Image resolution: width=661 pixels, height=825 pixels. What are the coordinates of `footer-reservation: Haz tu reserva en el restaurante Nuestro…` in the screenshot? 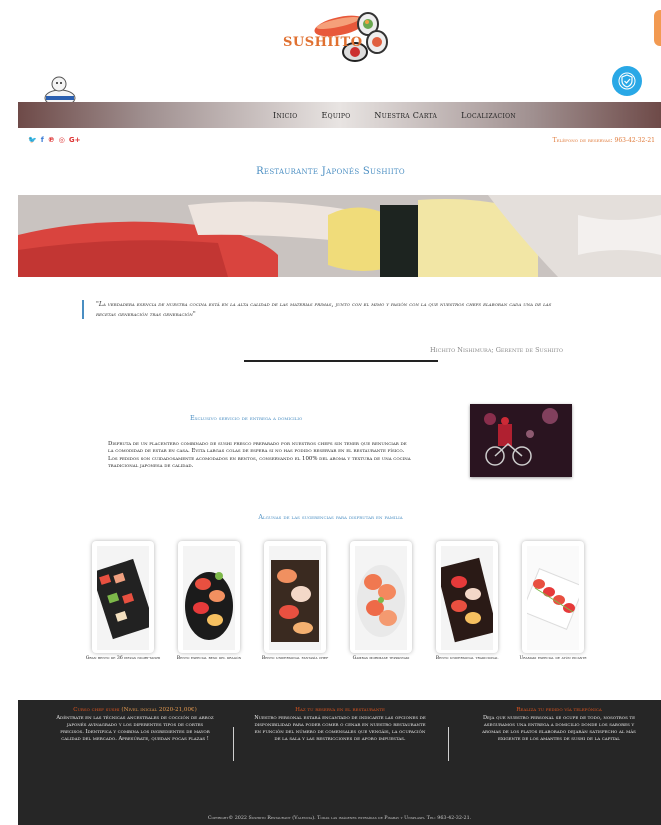 It's located at (340, 725).